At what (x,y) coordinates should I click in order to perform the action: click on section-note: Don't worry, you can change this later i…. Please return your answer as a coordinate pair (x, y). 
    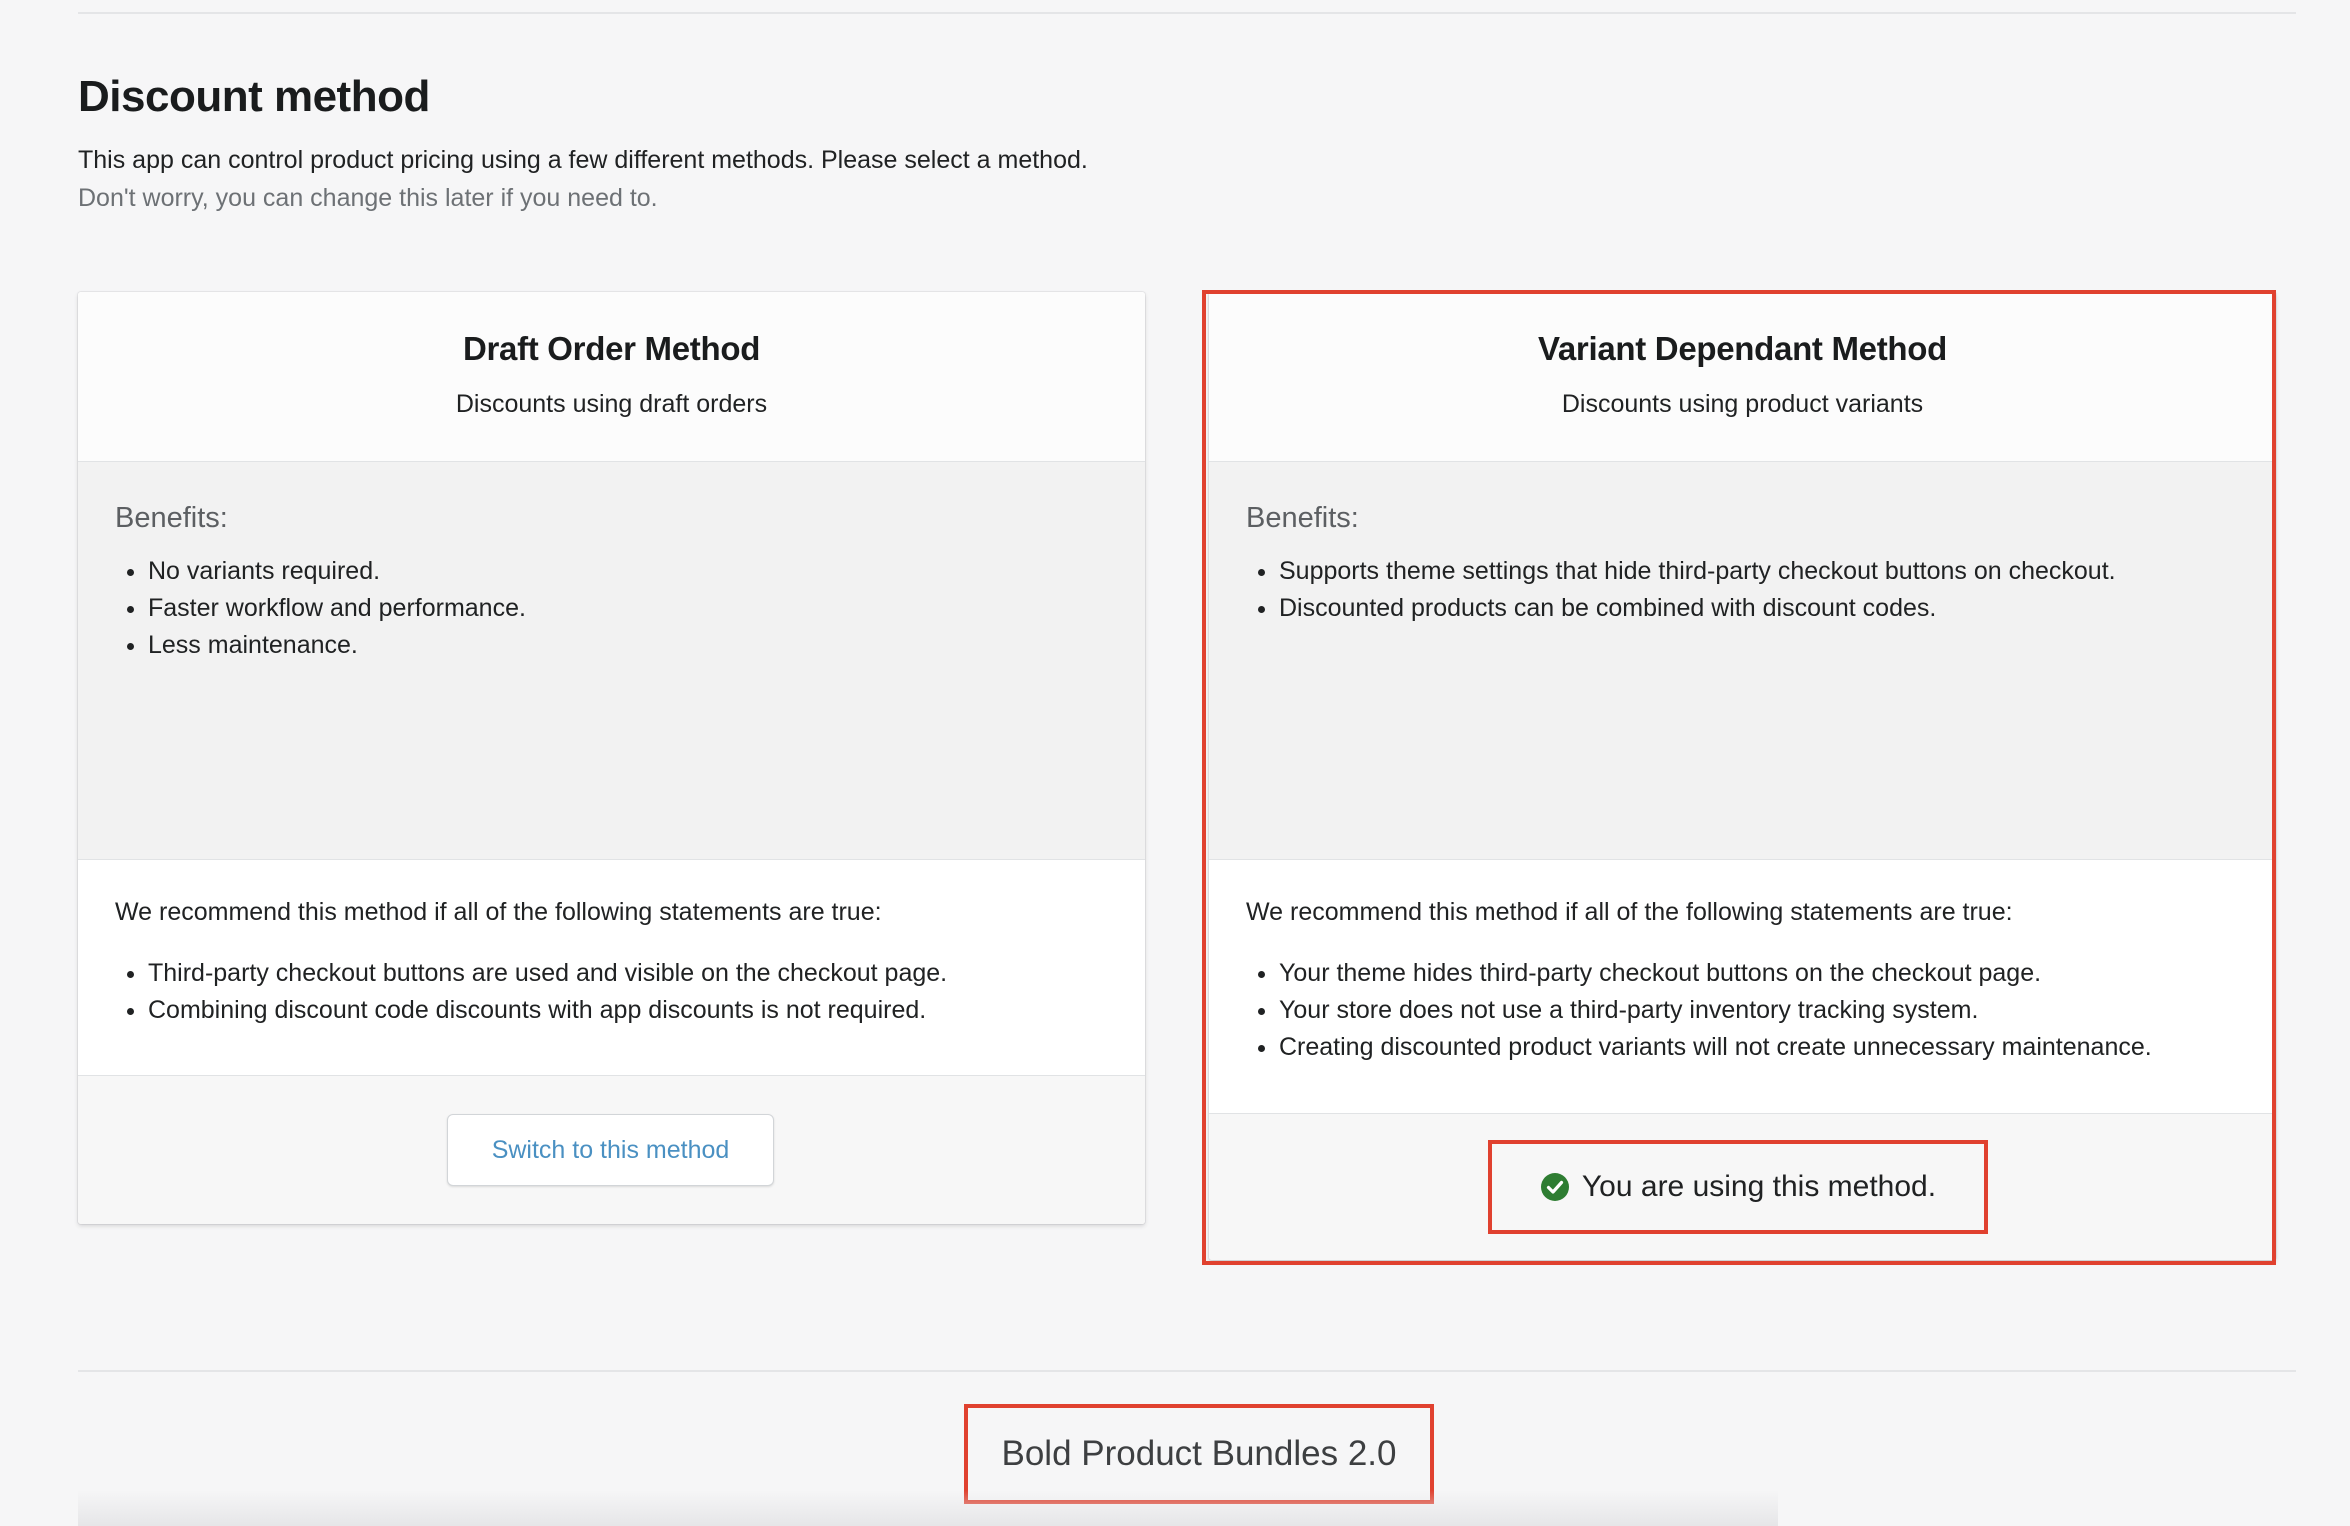
    Looking at the image, I should click on (368, 198).